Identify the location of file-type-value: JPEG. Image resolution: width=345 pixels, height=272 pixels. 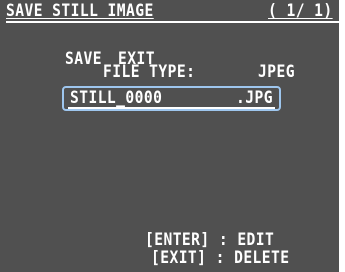
(276, 72).